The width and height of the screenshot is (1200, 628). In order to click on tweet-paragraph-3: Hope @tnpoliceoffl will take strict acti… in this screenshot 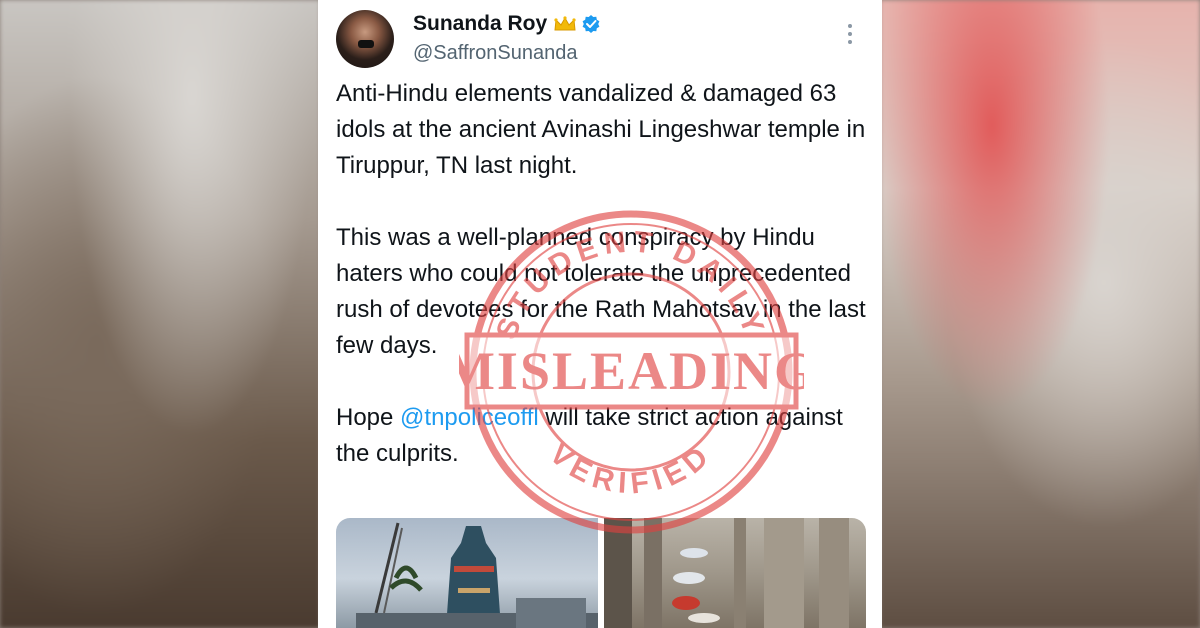, I will do `click(601, 436)`.